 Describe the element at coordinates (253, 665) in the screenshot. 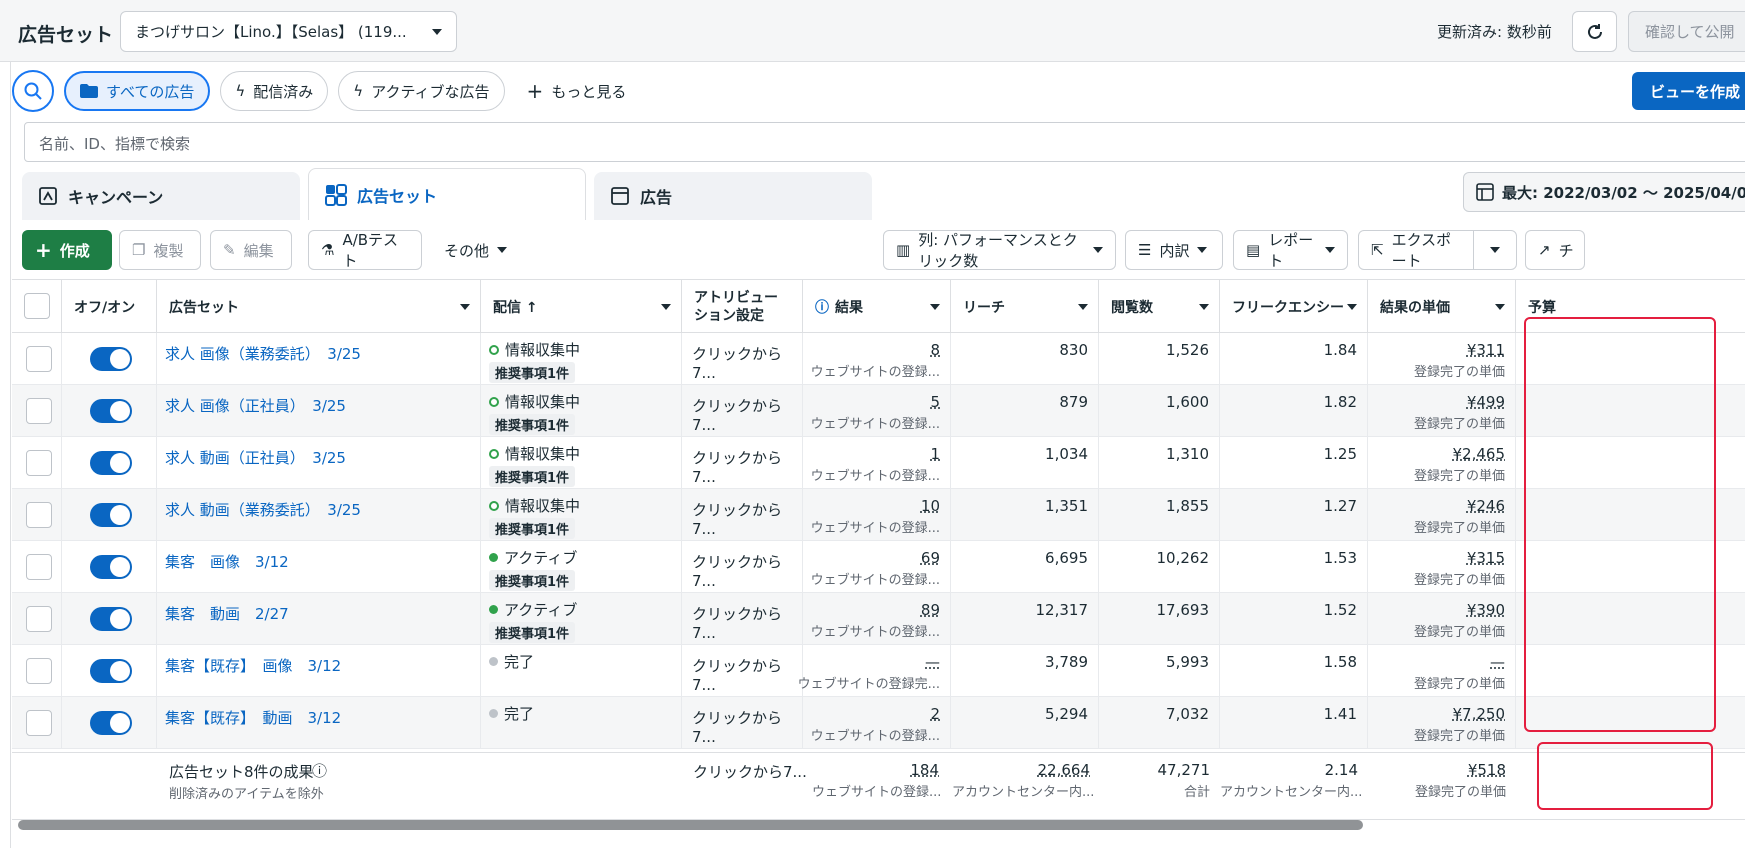

I see `adset-name-link: 集客【既存】 画像 3/12` at that location.